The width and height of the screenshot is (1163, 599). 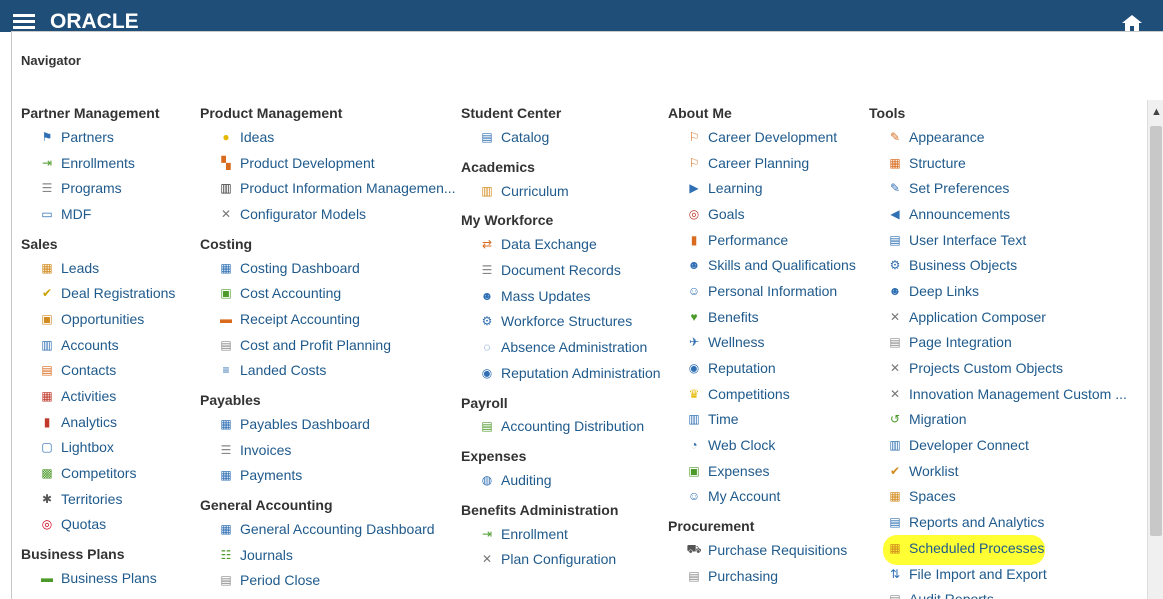 I want to click on navigator-link-accounting-distribution: ▤ Accounting Distribution, so click(x=561, y=427).